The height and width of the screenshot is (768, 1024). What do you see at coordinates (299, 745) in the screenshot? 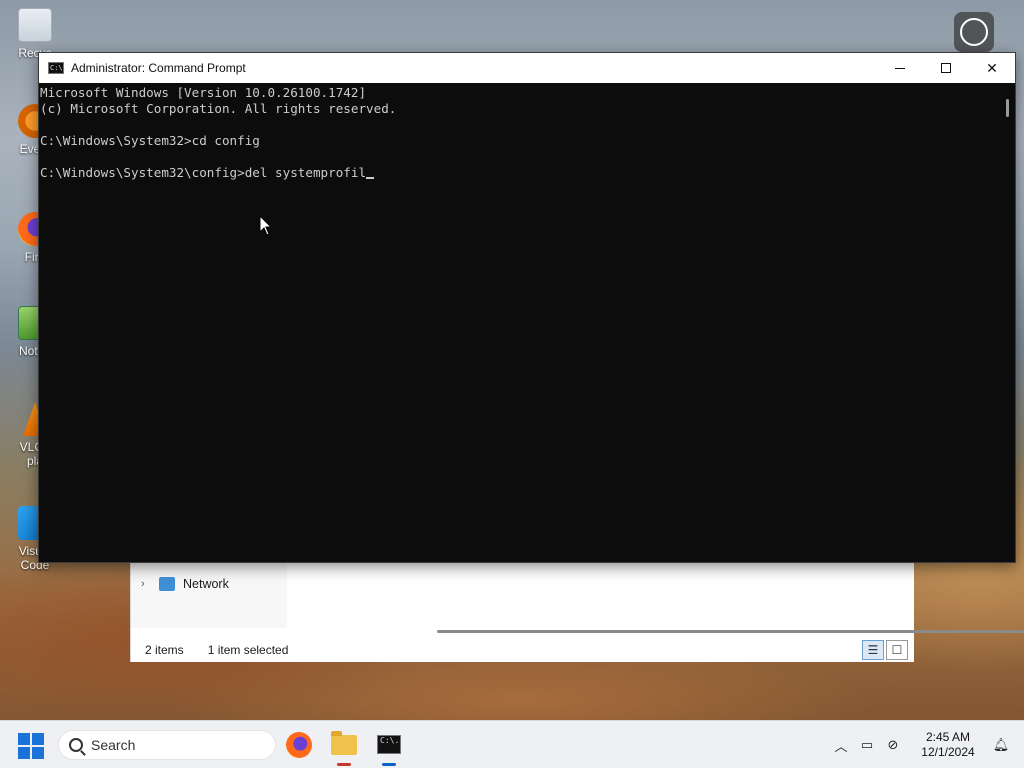
I see `taskbar-firefox-icon` at bounding box center [299, 745].